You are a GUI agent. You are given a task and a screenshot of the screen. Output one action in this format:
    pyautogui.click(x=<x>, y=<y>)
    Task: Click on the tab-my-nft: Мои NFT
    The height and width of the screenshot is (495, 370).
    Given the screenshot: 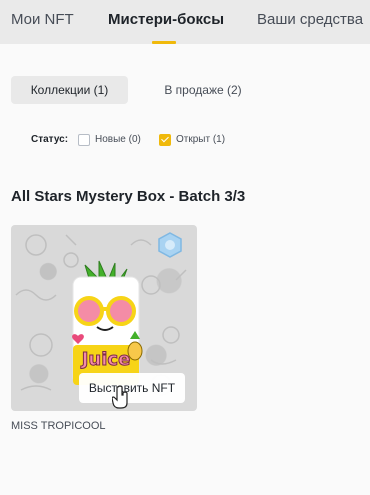 What is the action you would take?
    pyautogui.click(x=42, y=19)
    